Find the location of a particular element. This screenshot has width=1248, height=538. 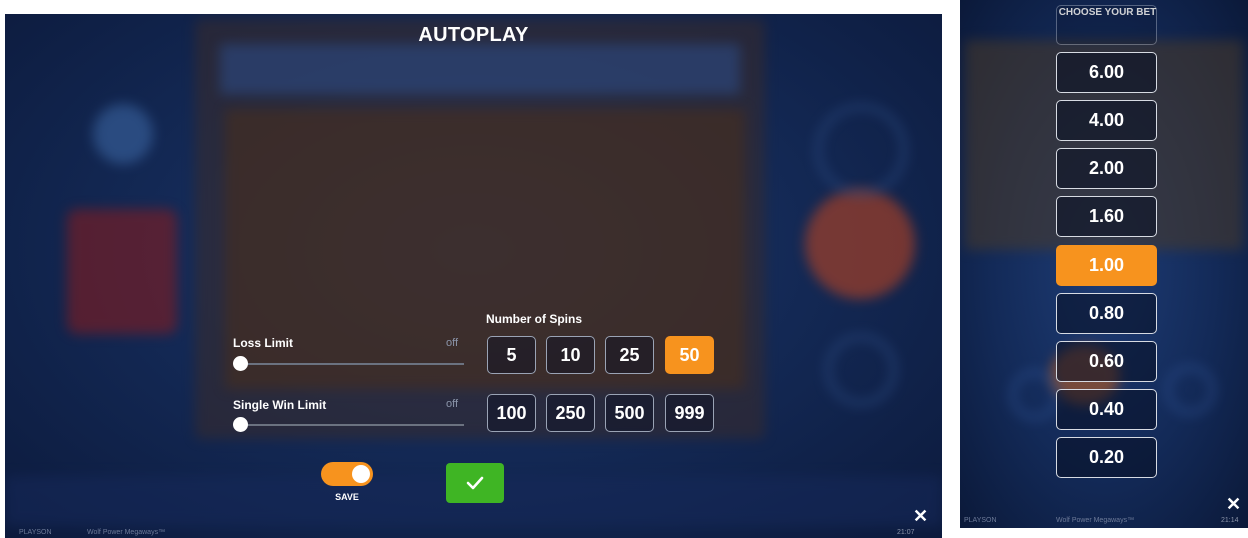

bet-option: 1.60 is located at coordinates (1106, 216).